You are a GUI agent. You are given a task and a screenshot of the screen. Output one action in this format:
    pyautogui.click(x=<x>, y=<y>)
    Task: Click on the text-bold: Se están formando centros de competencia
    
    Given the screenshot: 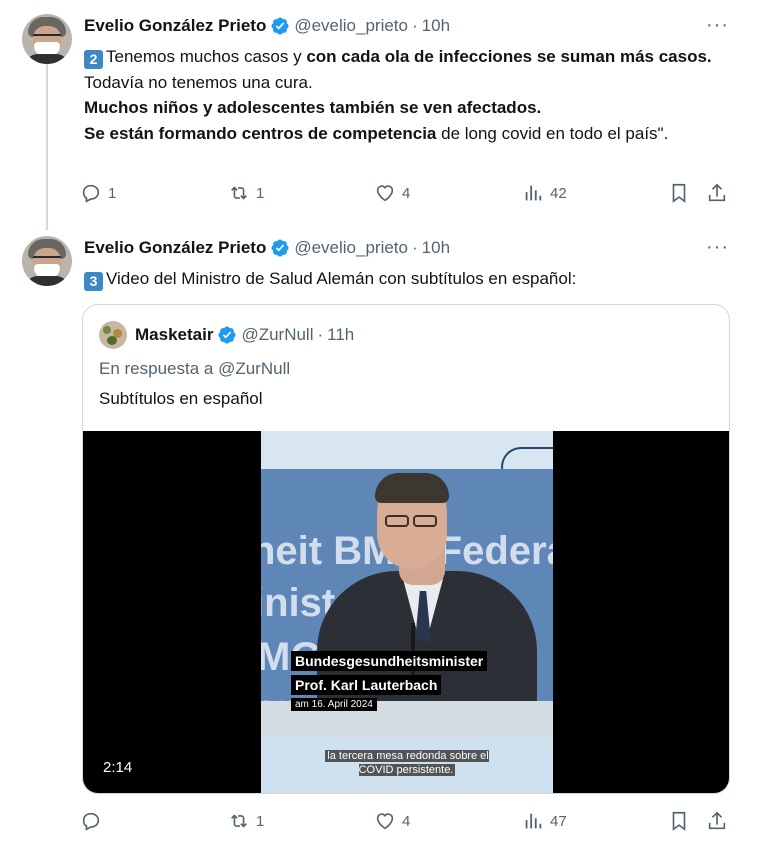 What is the action you would take?
    pyautogui.click(x=260, y=133)
    